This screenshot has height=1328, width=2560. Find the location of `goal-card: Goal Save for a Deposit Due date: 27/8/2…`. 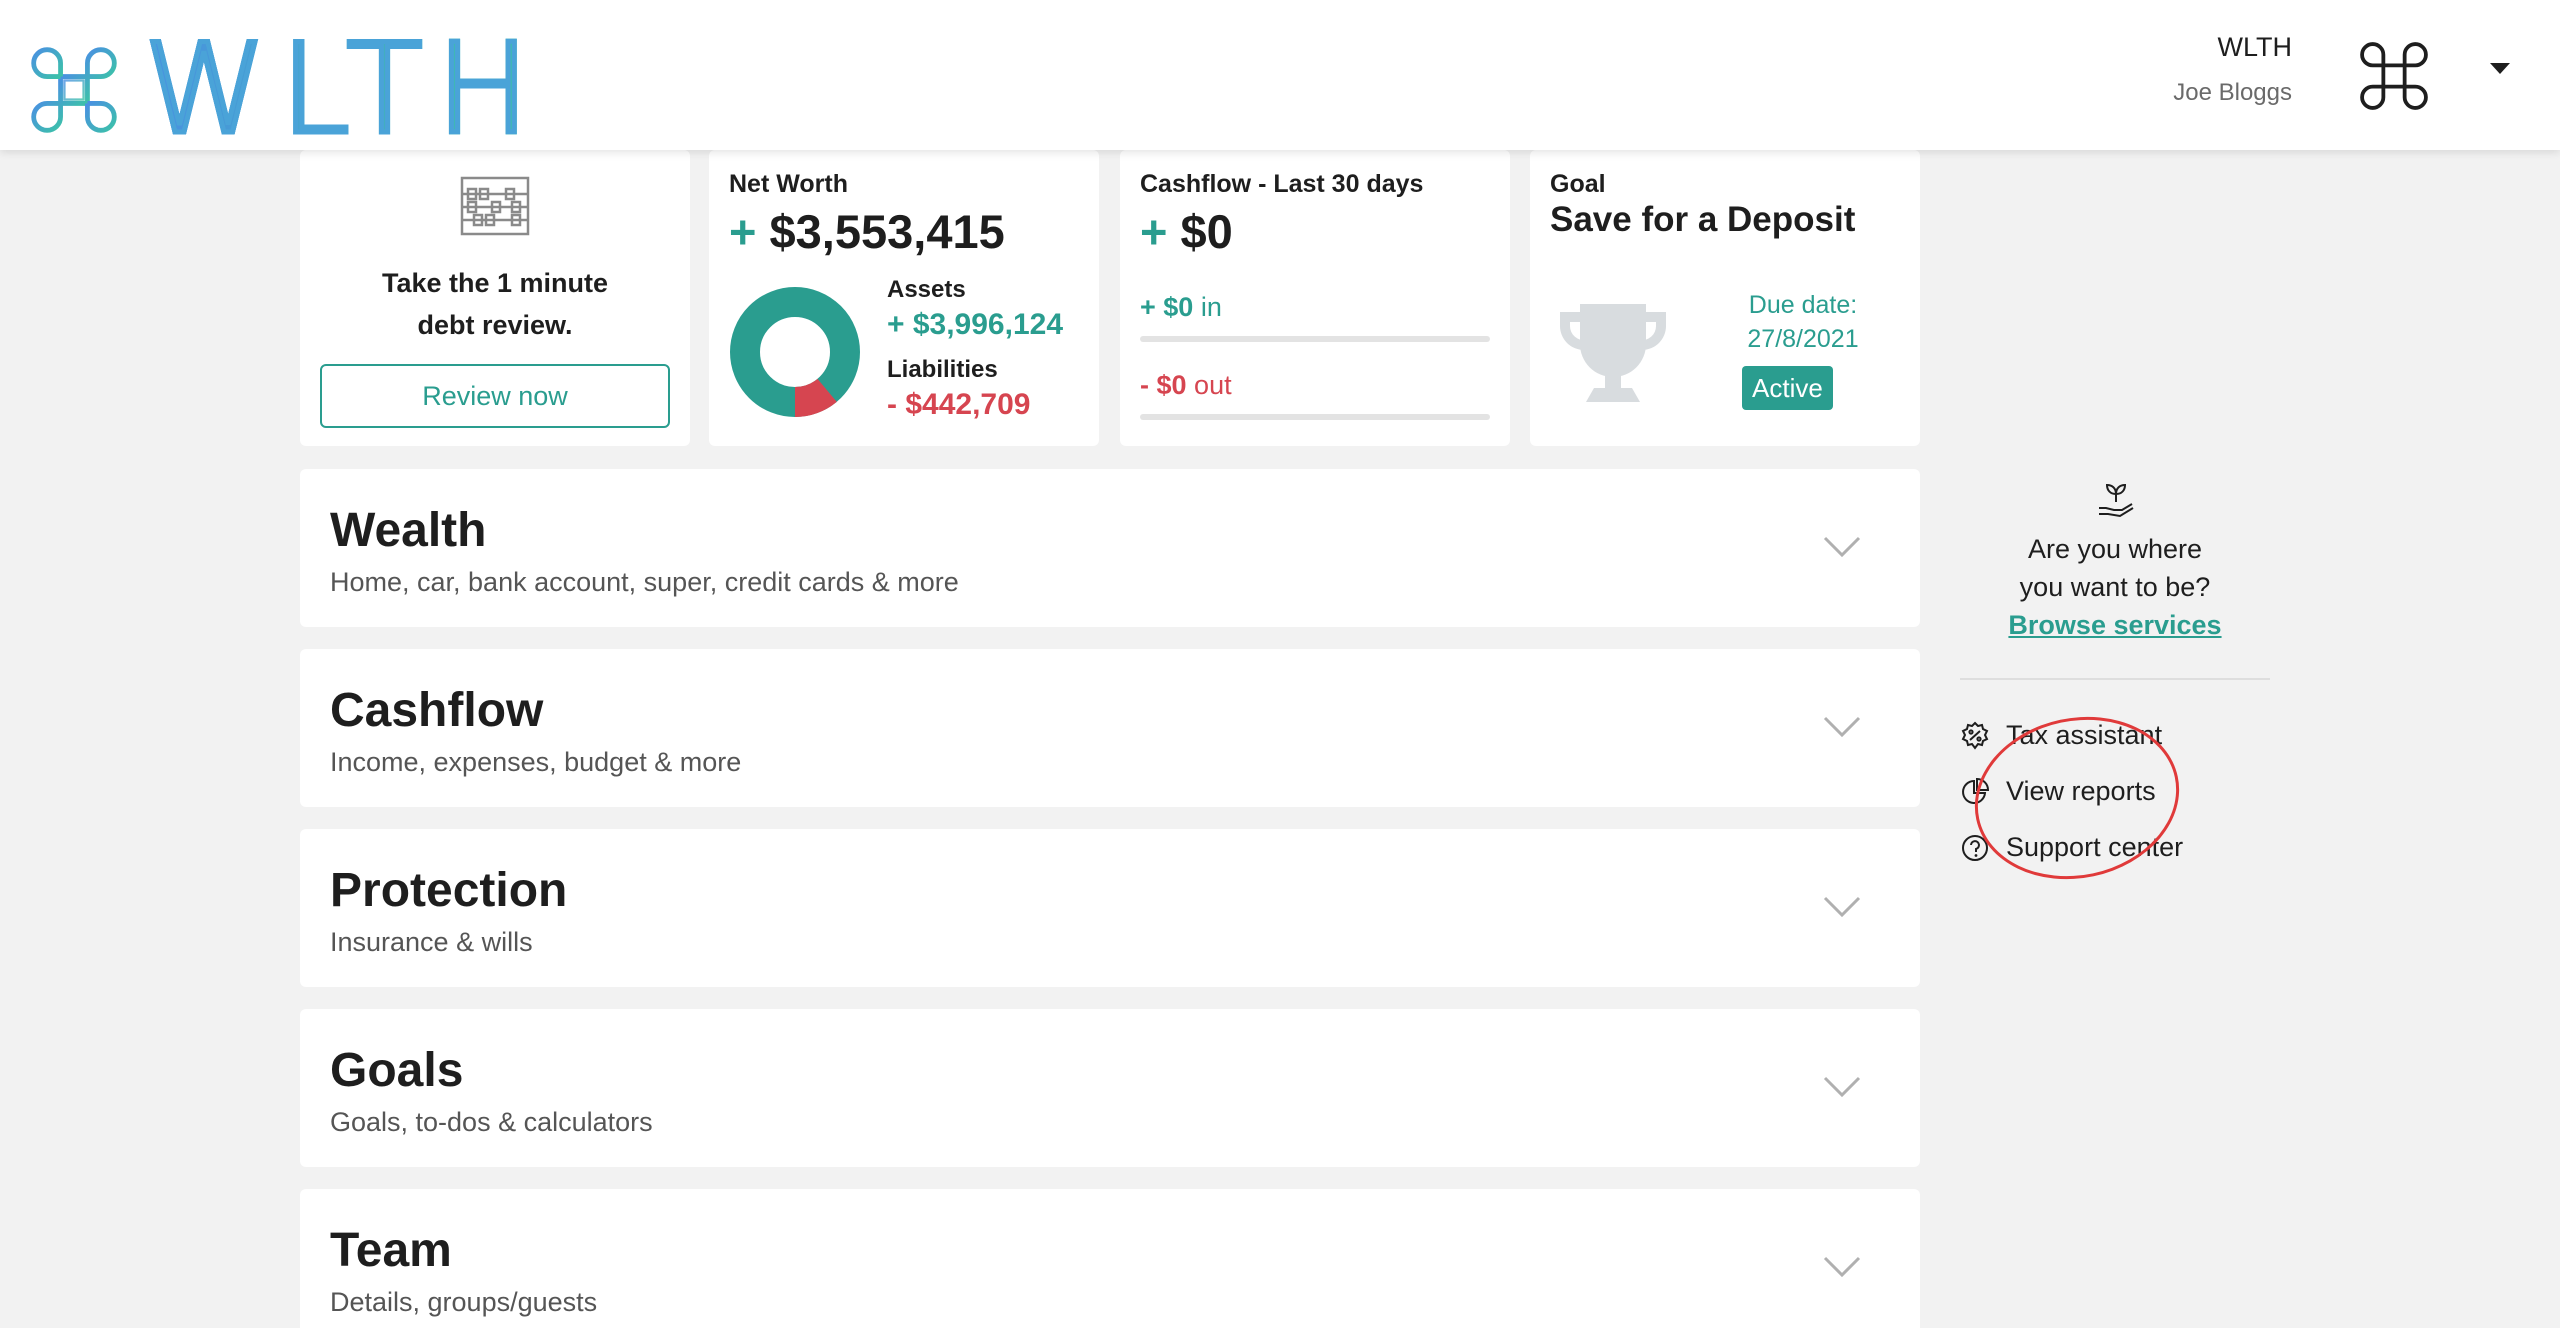

goal-card: Goal Save for a Deposit Due date: 27/8/2… is located at coordinates (1725, 298).